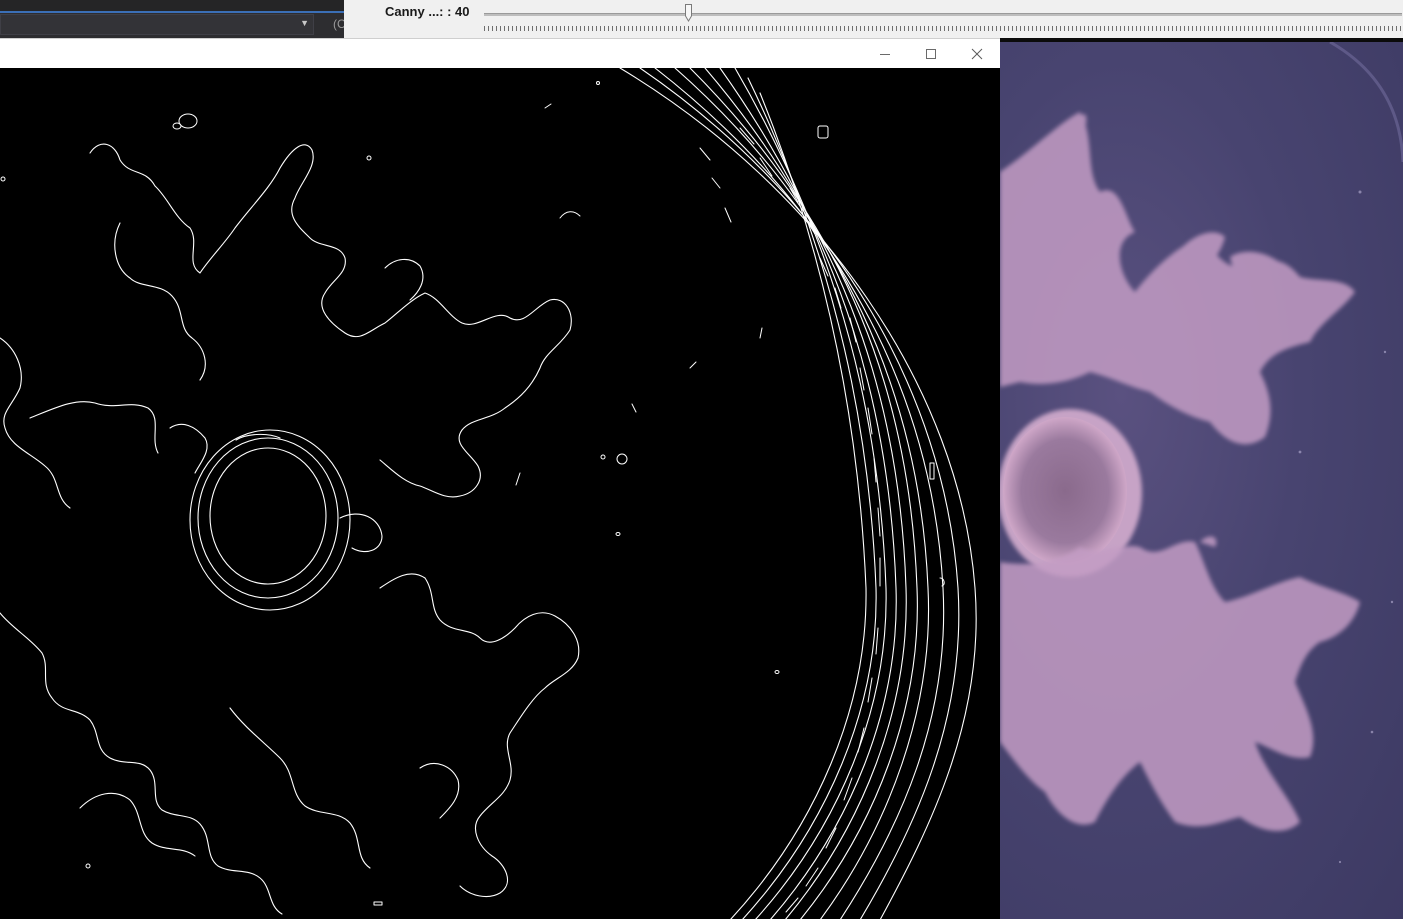  Describe the element at coordinates (157, 24) in the screenshot. I see `ide-dropdown: ▼` at that location.